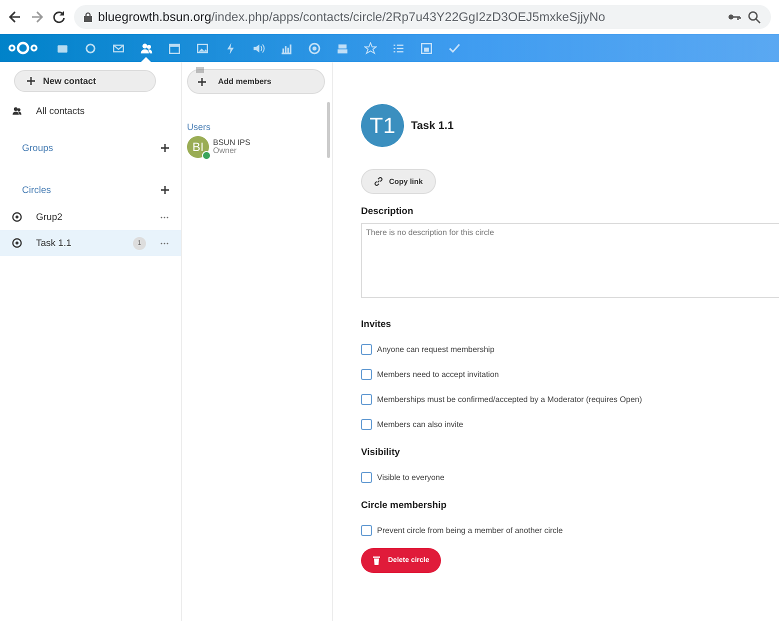 The image size is (779, 621). What do you see at coordinates (231, 142) in the screenshot?
I see `member-name: BSUN IPS` at bounding box center [231, 142].